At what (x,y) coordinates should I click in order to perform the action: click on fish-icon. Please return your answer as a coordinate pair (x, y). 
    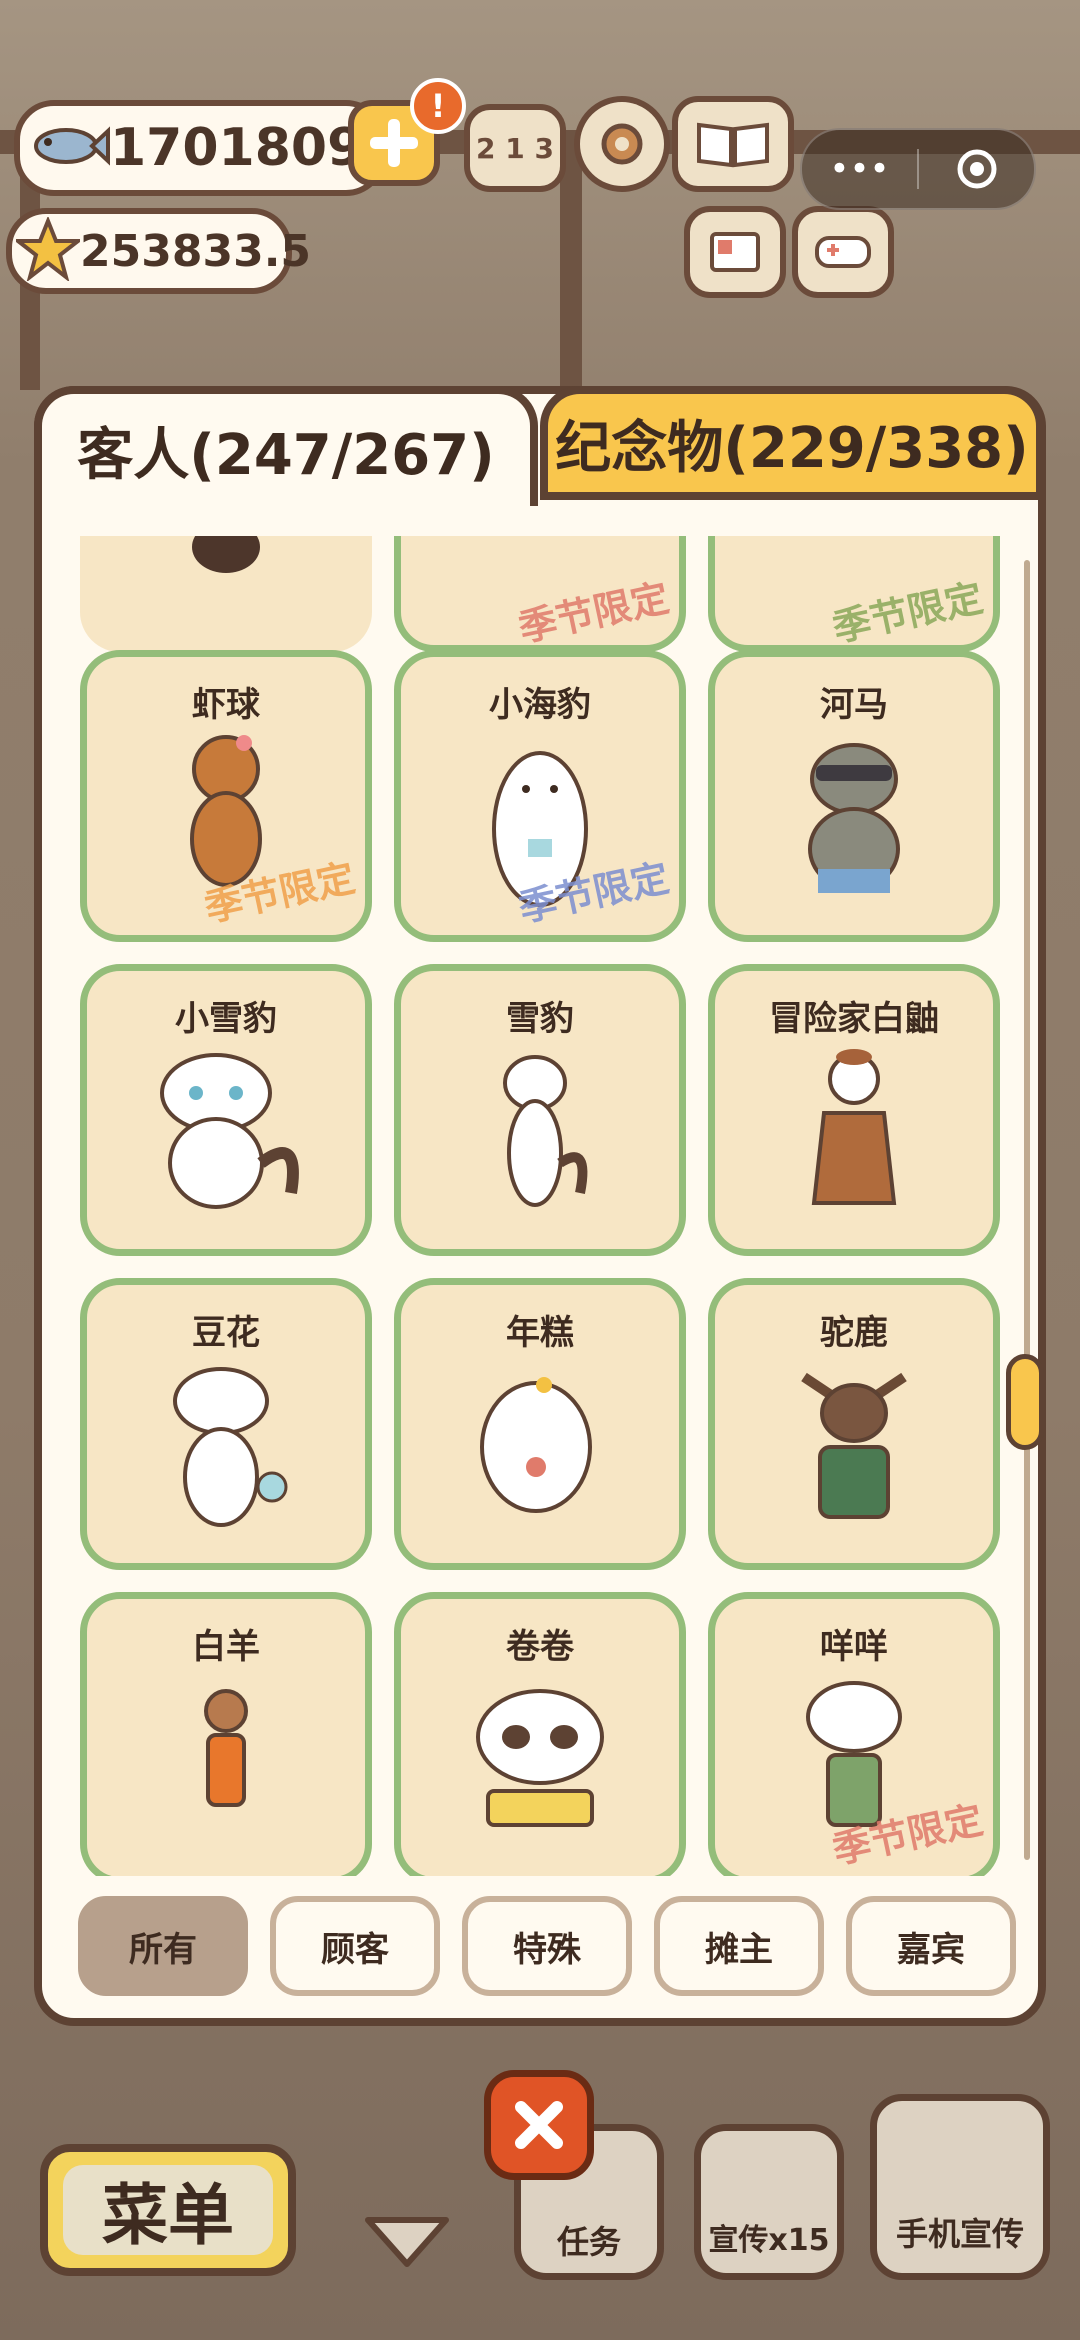
    Looking at the image, I should click on (70, 148).